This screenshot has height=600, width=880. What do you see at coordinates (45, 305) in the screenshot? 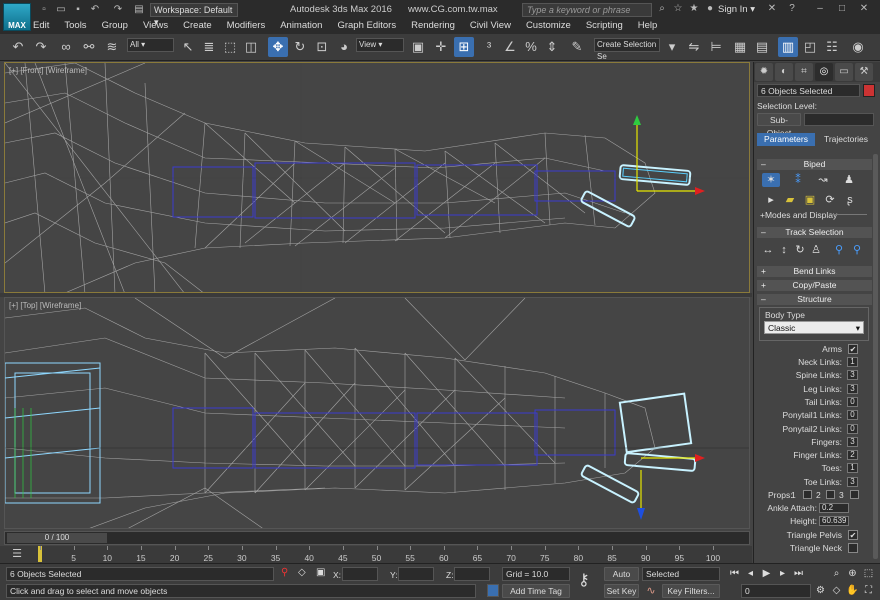
I see `top-viewport-label: [+] [Top] [Wireframe]` at bounding box center [45, 305].